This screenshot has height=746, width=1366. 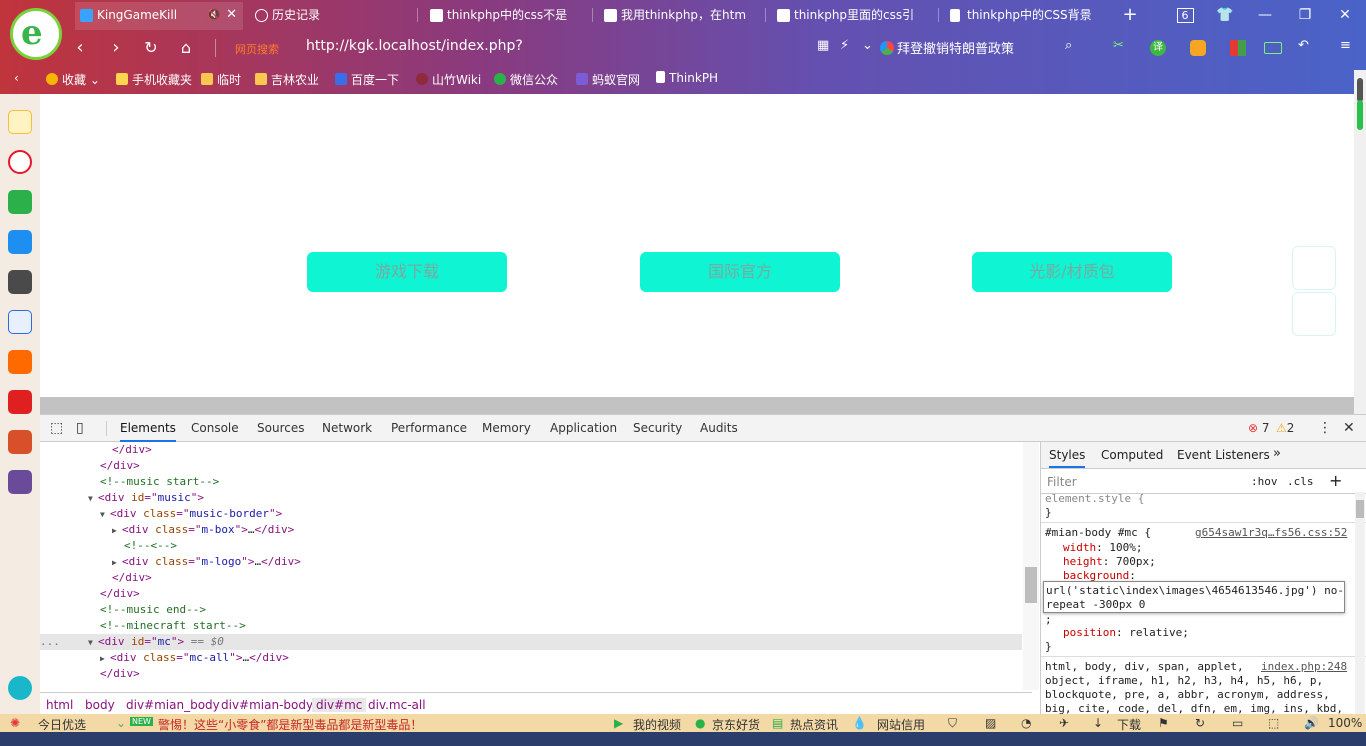 What do you see at coordinates (531, 498) in the screenshot?
I see `dom-node-line: ▼ <div id="music">` at bounding box center [531, 498].